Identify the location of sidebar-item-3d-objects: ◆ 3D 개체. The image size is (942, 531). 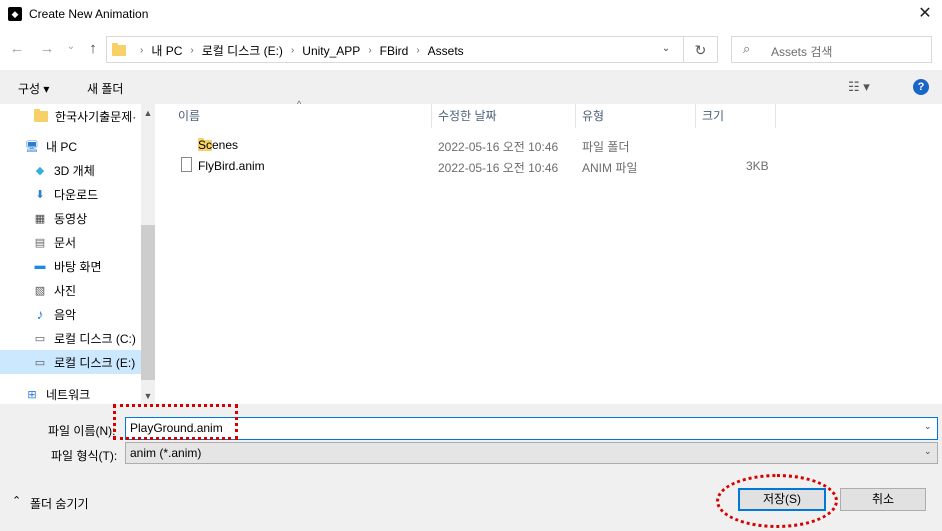
(70, 170).